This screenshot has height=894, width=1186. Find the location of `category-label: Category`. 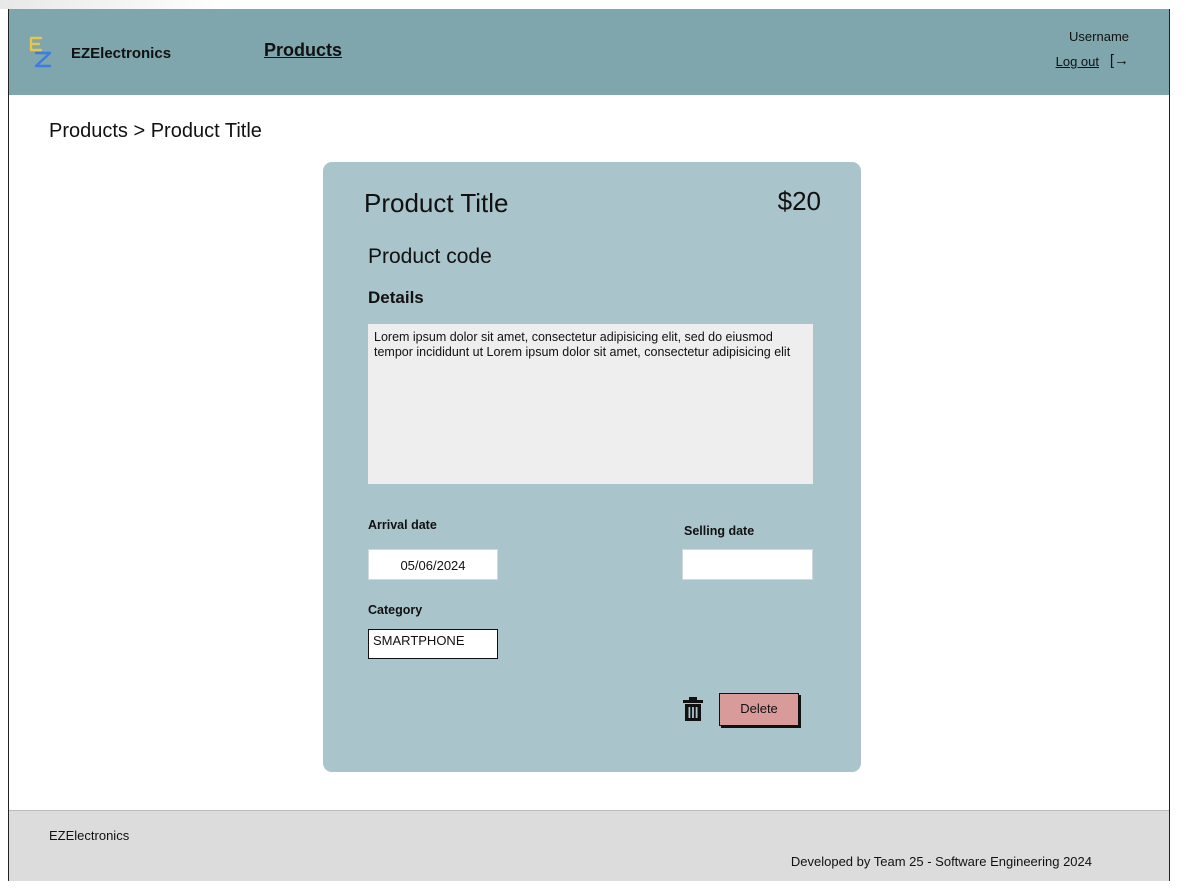

category-label: Category is located at coordinates (395, 610).